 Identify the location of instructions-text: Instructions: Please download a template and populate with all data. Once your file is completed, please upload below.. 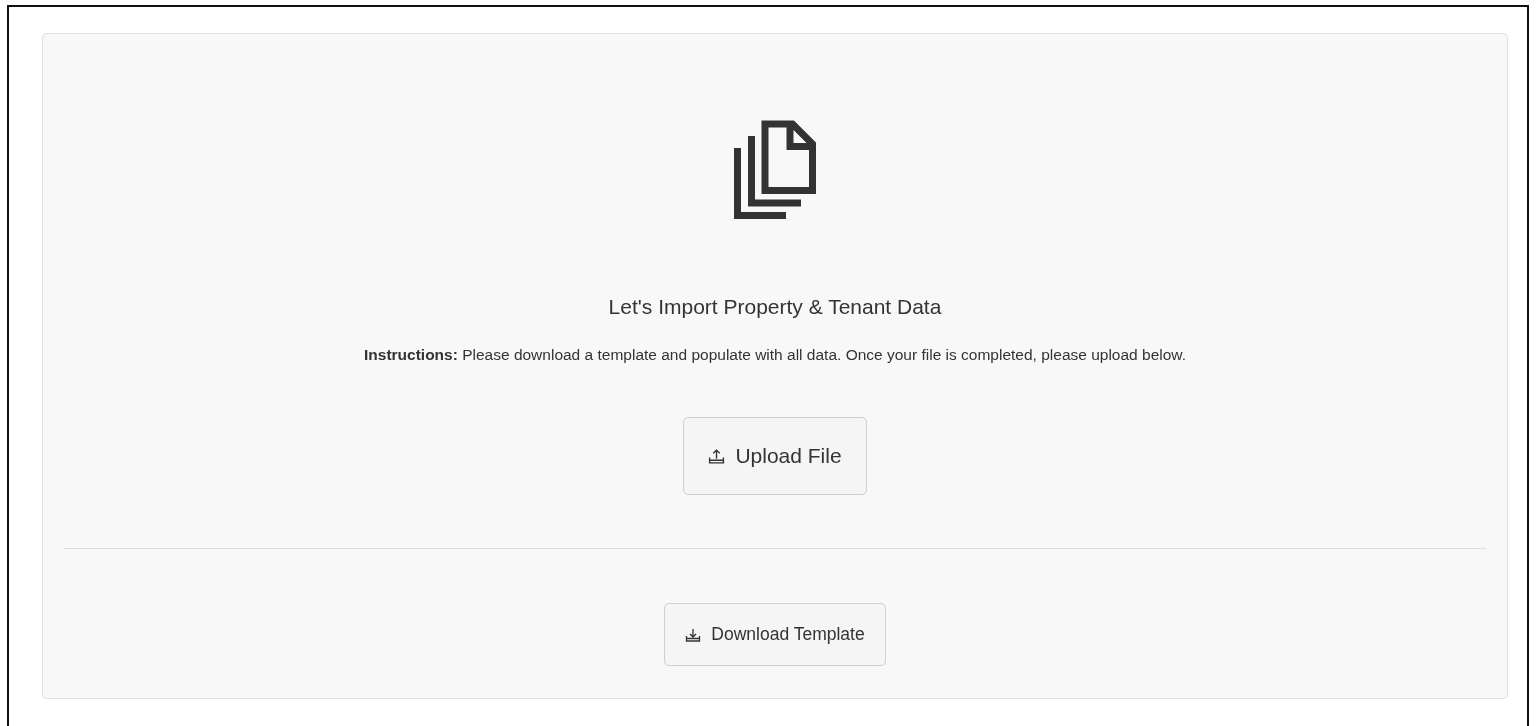
(775, 355).